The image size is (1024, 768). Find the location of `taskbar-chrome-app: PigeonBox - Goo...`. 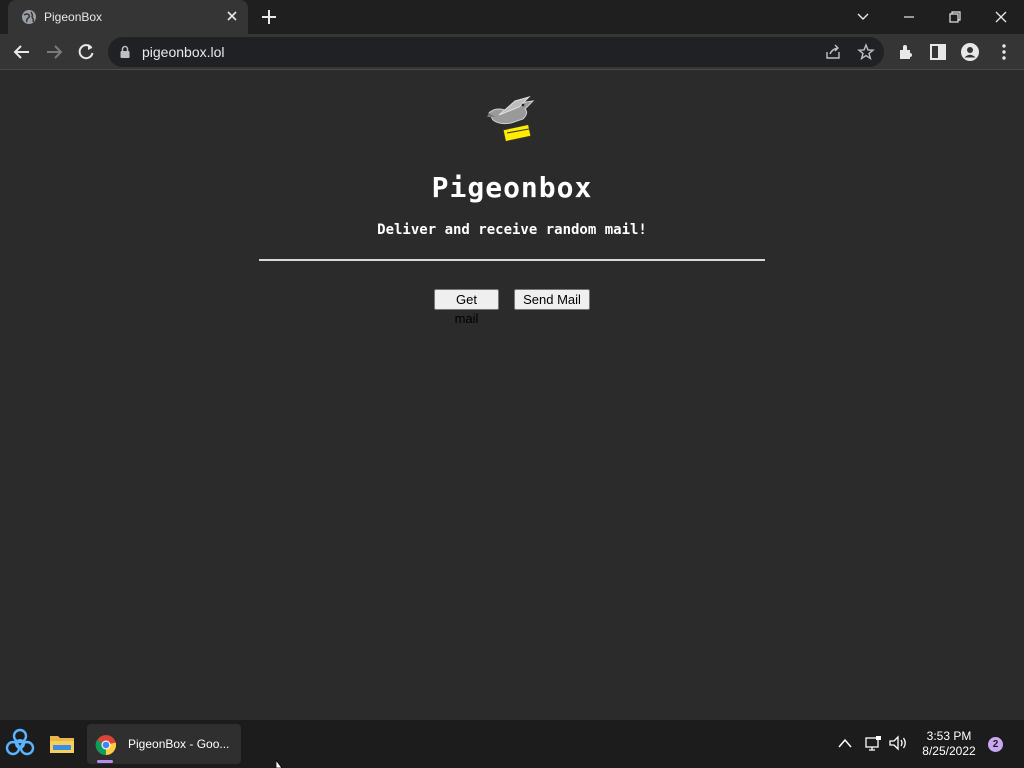

taskbar-chrome-app: PigeonBox - Goo... is located at coordinates (164, 744).